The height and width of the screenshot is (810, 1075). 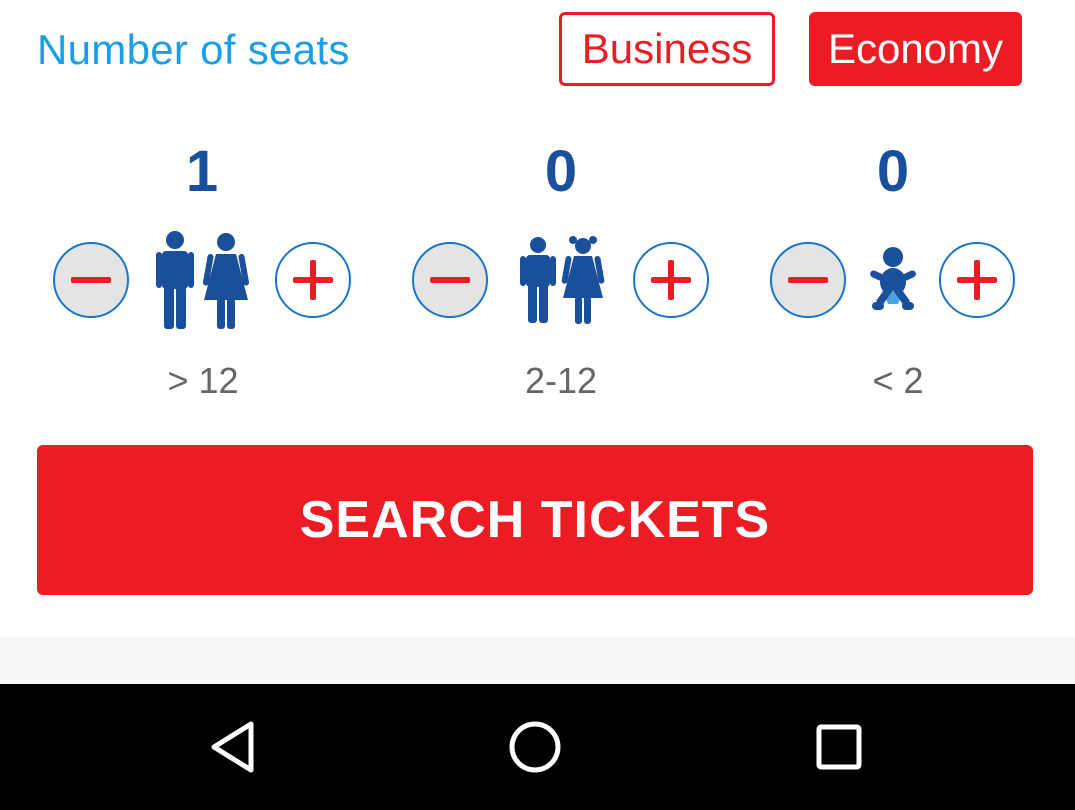 I want to click on adults-decrement-button, so click(x=91, y=280).